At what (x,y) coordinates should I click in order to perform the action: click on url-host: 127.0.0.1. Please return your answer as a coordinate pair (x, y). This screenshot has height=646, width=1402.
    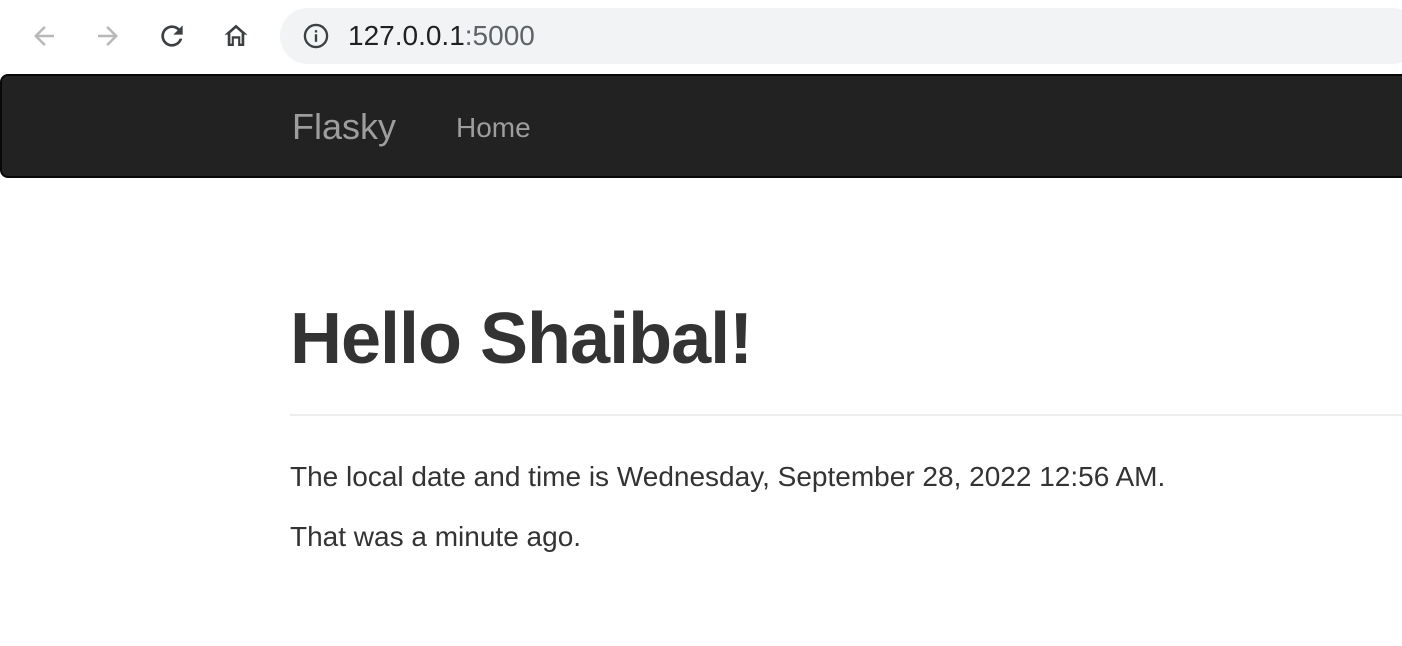
    Looking at the image, I should click on (406, 35).